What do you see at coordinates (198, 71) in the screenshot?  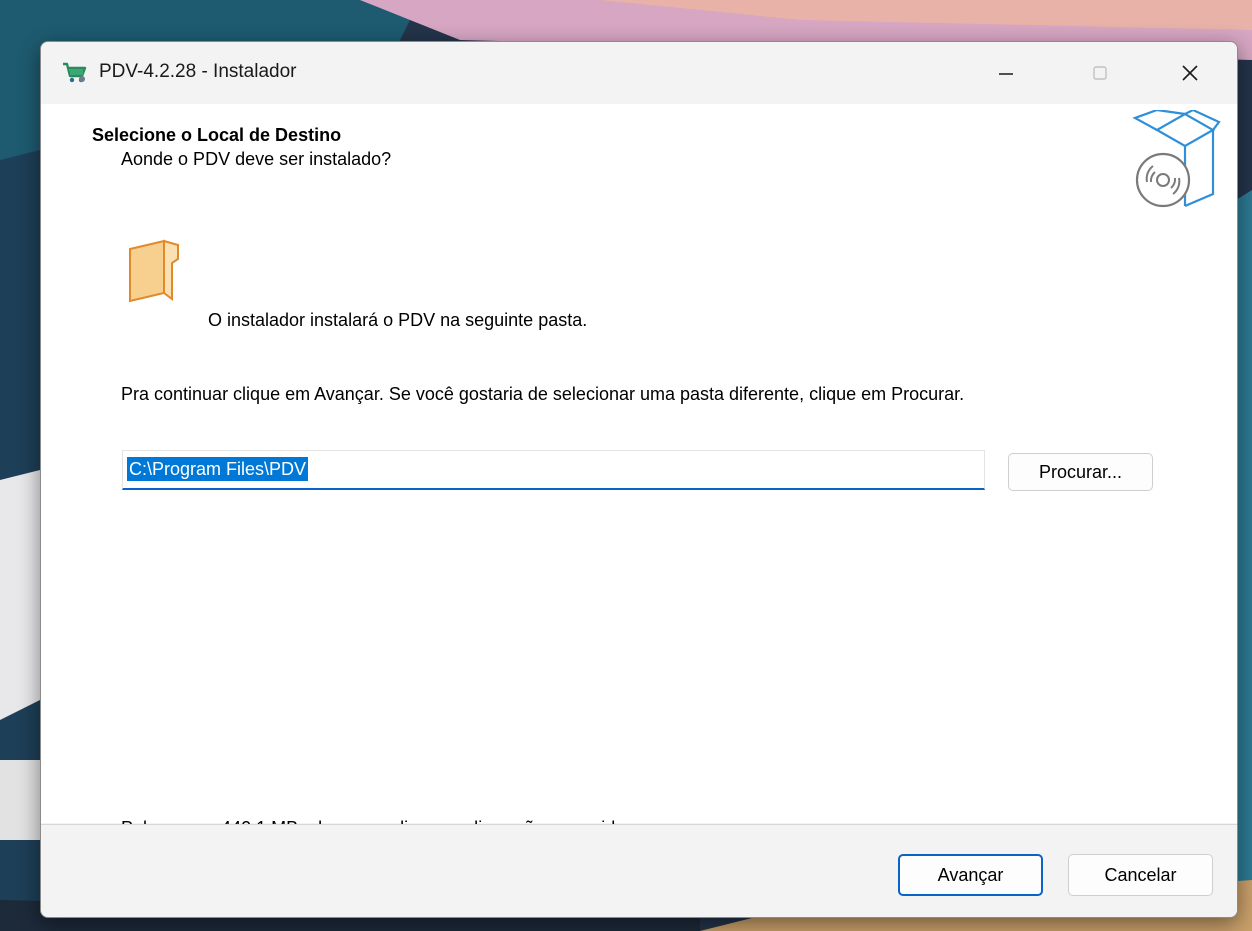 I see `window-title: PDV-4.2.28 - Instalador` at bounding box center [198, 71].